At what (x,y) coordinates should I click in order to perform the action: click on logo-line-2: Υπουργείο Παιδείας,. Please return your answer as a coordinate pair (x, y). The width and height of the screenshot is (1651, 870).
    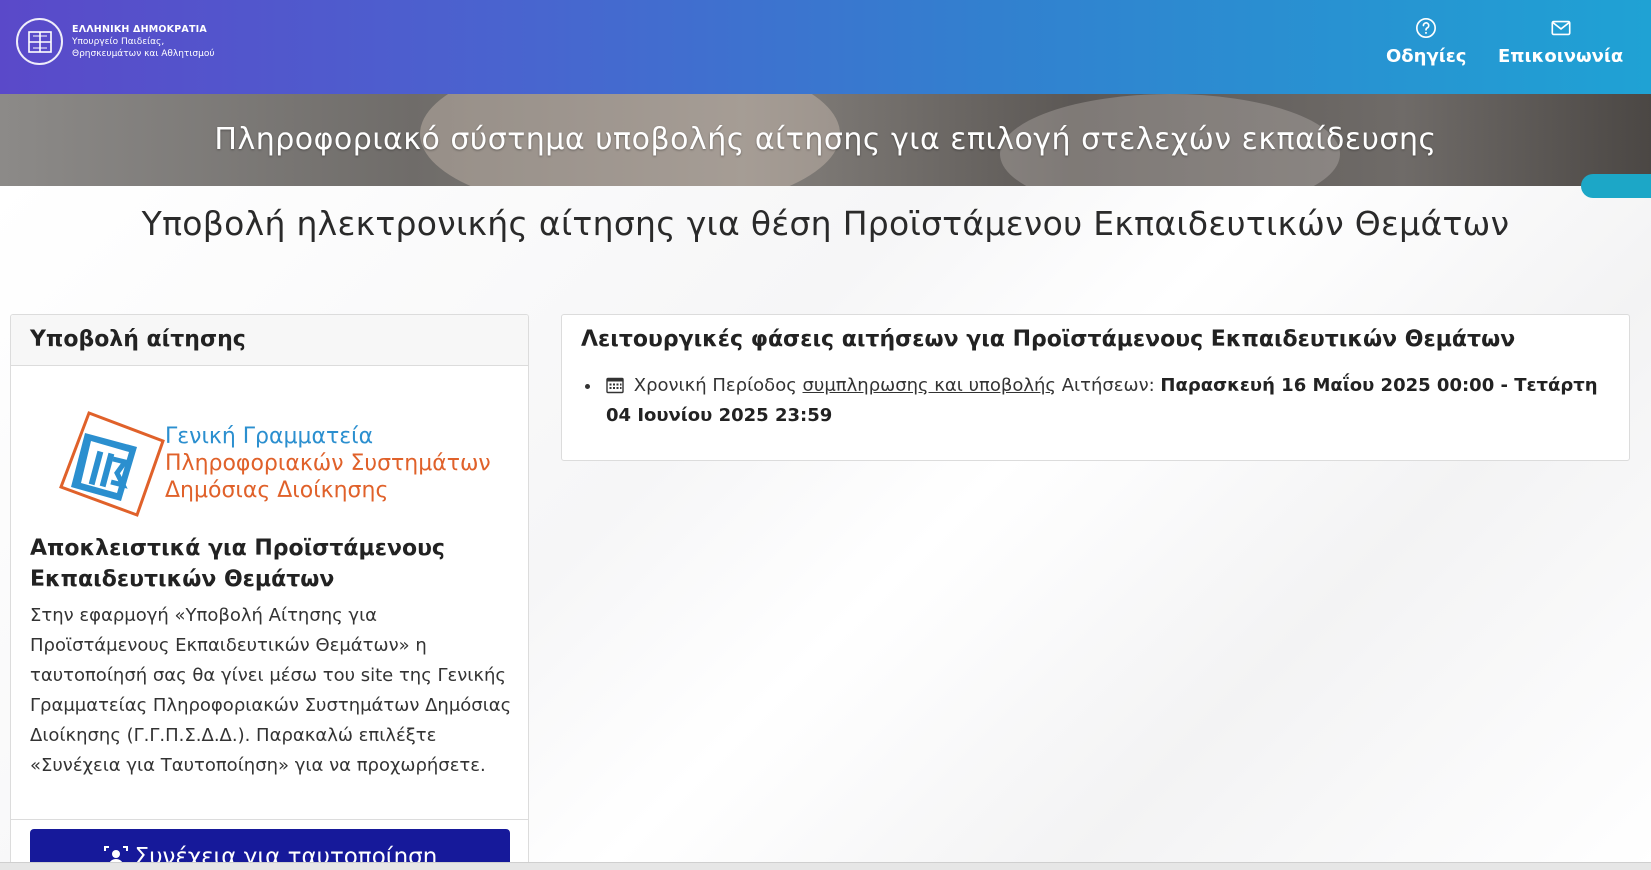
    Looking at the image, I should click on (118, 41).